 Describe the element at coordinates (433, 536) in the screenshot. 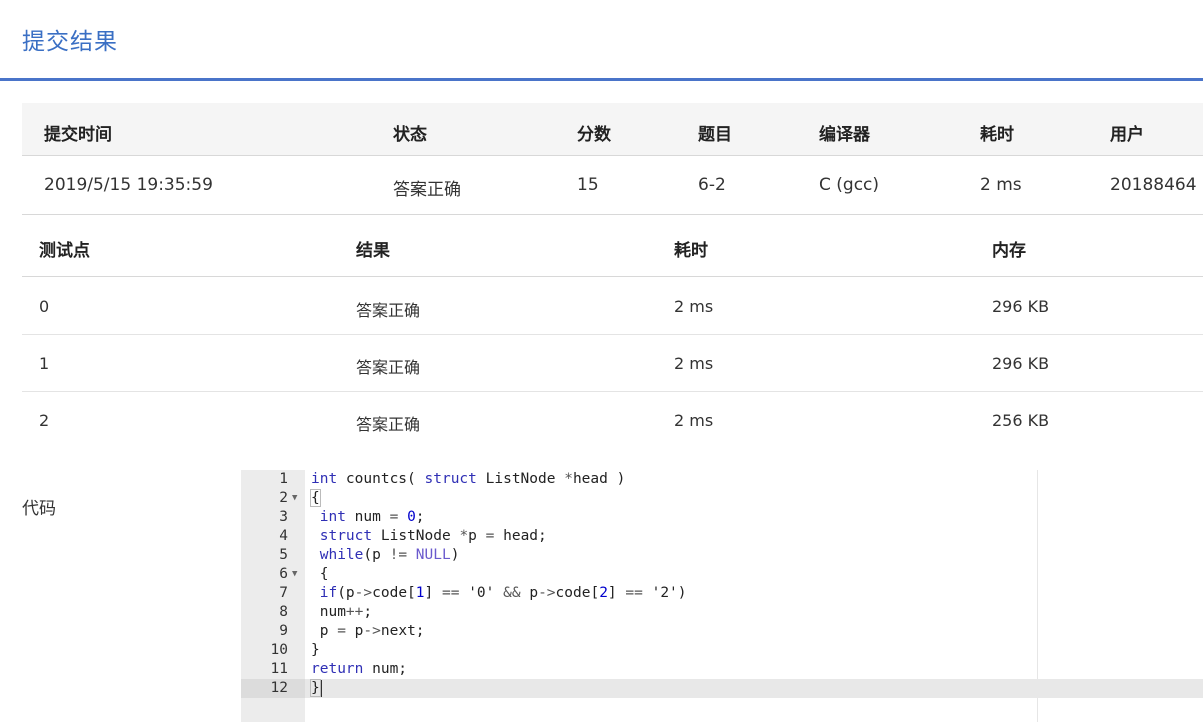

I see `code-text: struct ListNode *p = head;` at that location.